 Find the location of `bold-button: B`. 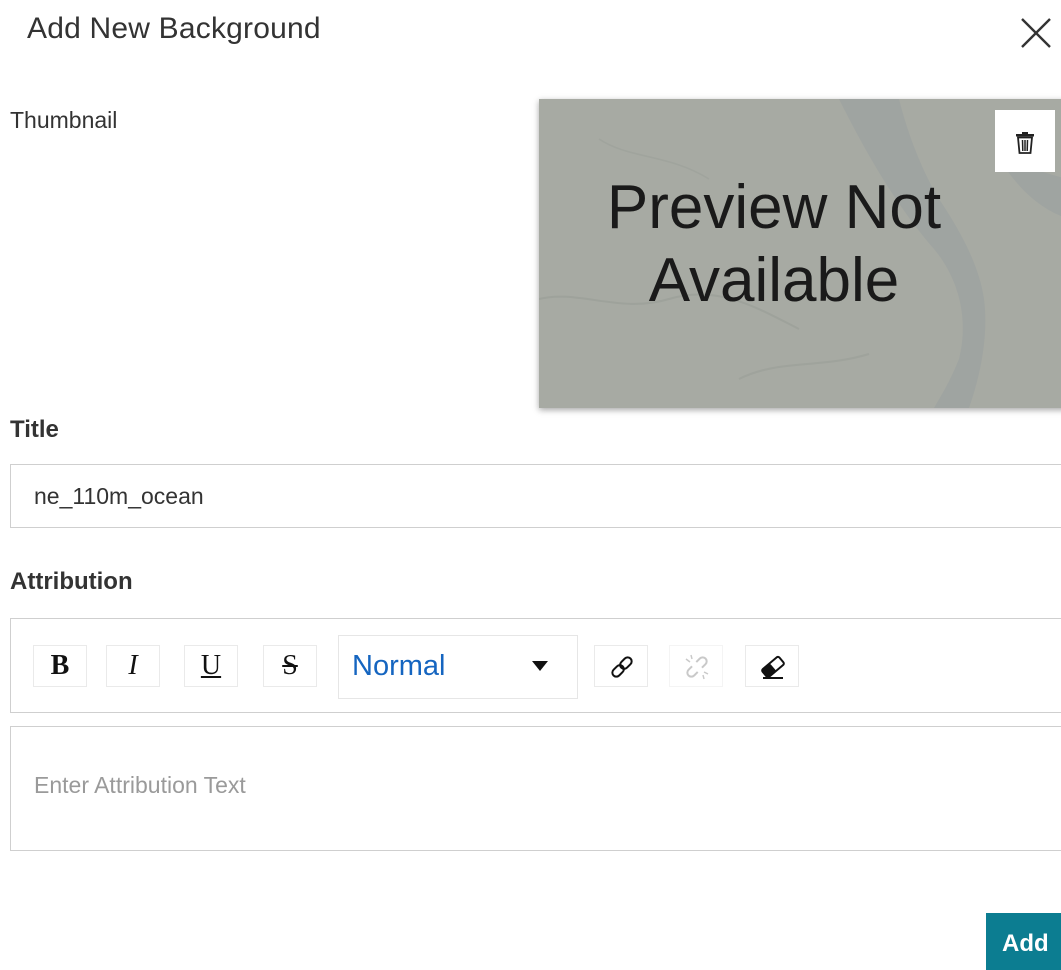

bold-button: B is located at coordinates (60, 666).